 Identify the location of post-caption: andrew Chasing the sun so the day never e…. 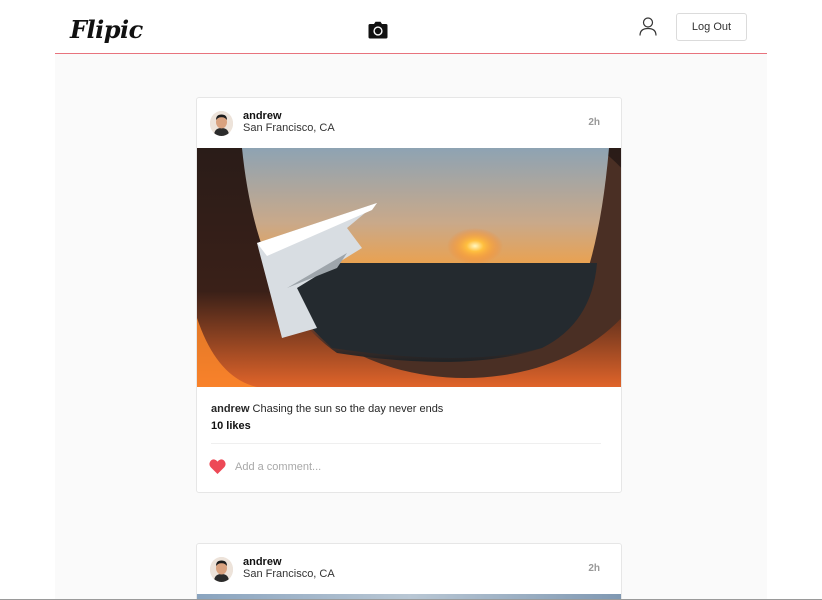
(409, 409).